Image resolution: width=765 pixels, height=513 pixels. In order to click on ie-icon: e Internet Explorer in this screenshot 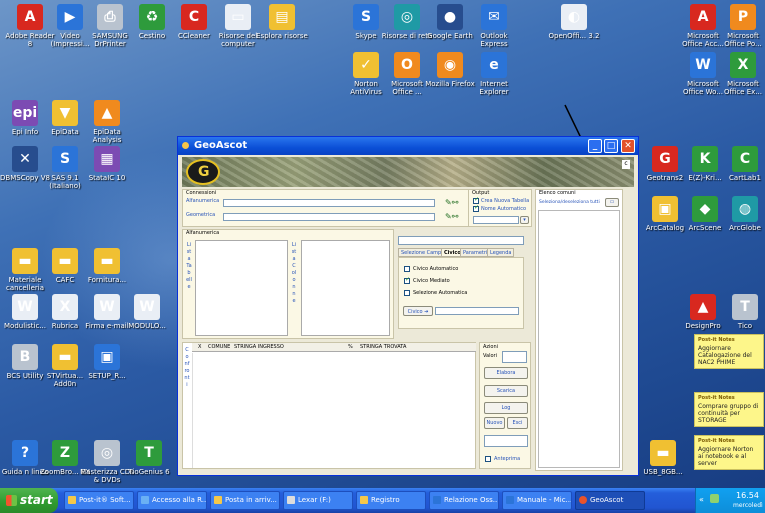, I will do `click(494, 74)`.